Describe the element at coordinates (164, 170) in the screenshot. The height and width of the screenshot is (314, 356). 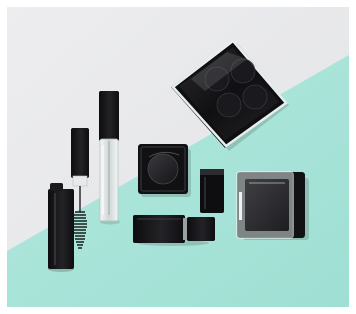
I see `compact-small` at that location.